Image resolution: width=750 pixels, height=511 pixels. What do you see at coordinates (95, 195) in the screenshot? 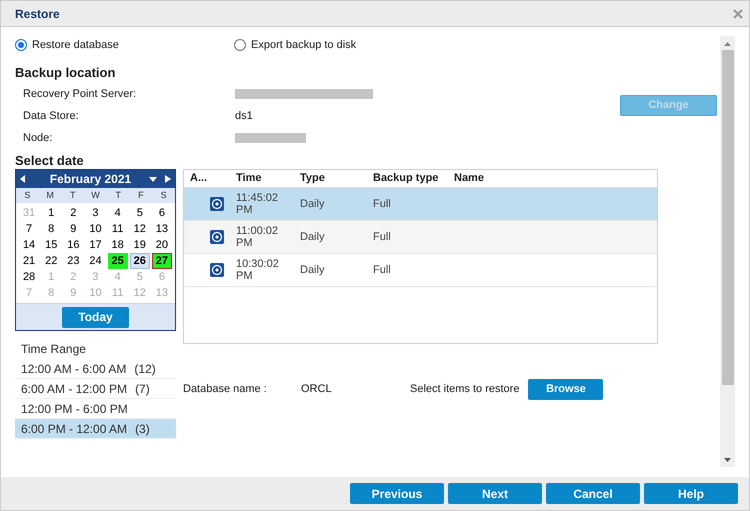
I see `weekday-label: W` at bounding box center [95, 195].